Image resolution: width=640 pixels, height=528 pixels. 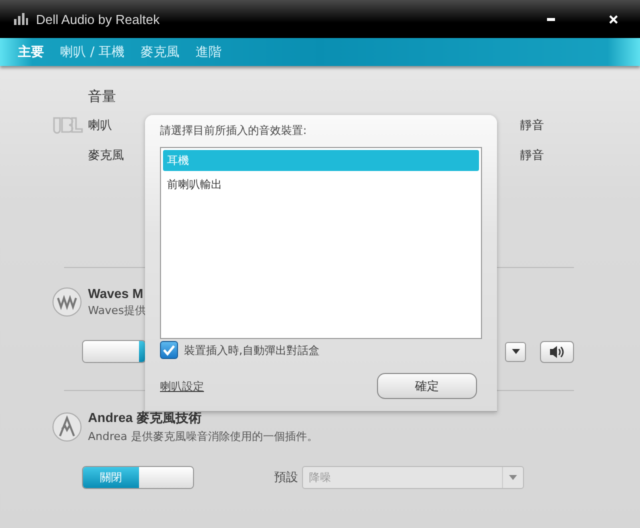 I want to click on speaker-icon, so click(x=557, y=351).